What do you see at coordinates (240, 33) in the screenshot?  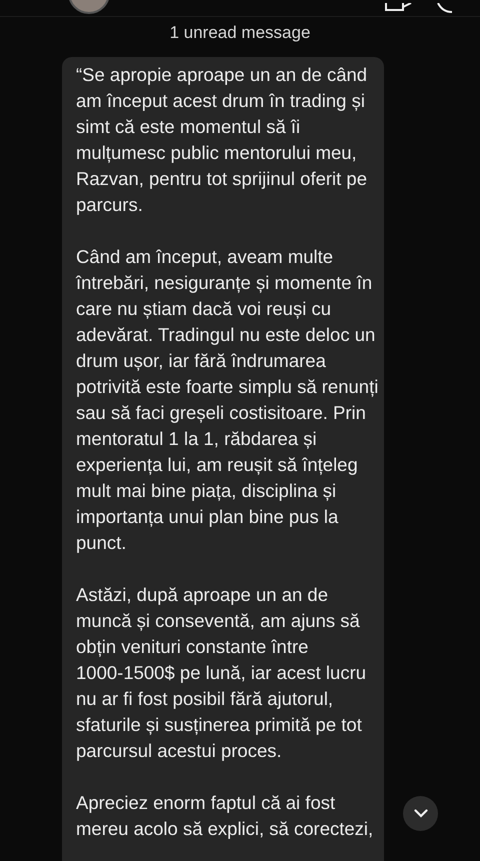 I see `unread-messages-label: 1 unread message` at bounding box center [240, 33].